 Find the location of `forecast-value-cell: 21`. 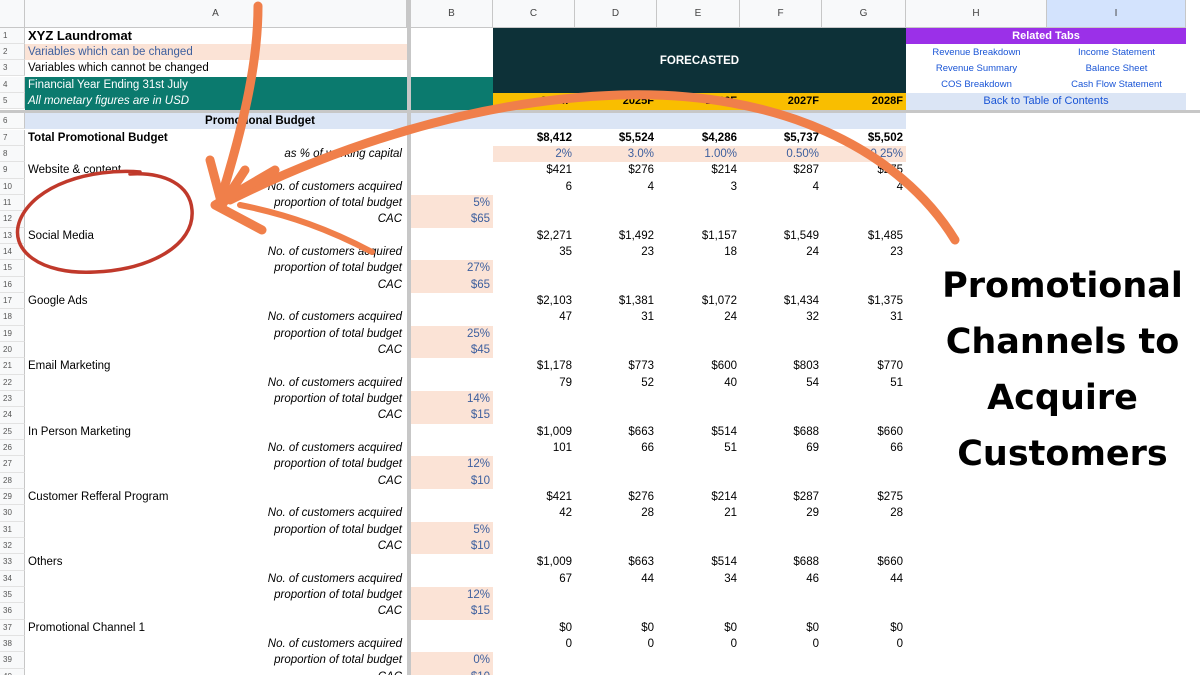

forecast-value-cell: 21 is located at coordinates (698, 513).